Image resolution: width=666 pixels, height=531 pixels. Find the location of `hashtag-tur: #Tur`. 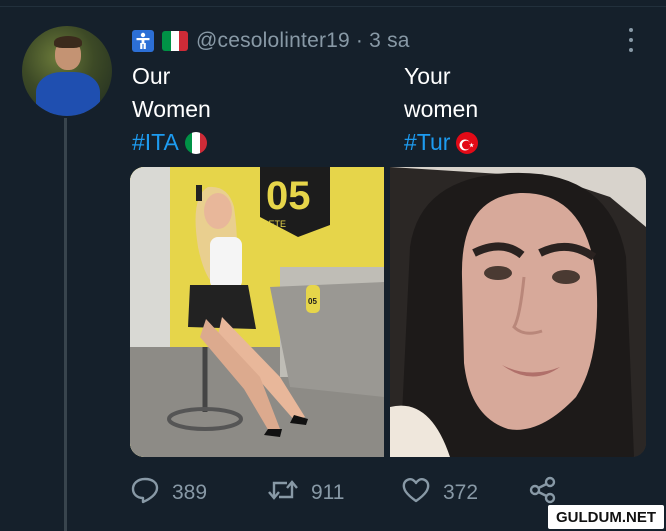

hashtag-tur: #Tur is located at coordinates (441, 142).